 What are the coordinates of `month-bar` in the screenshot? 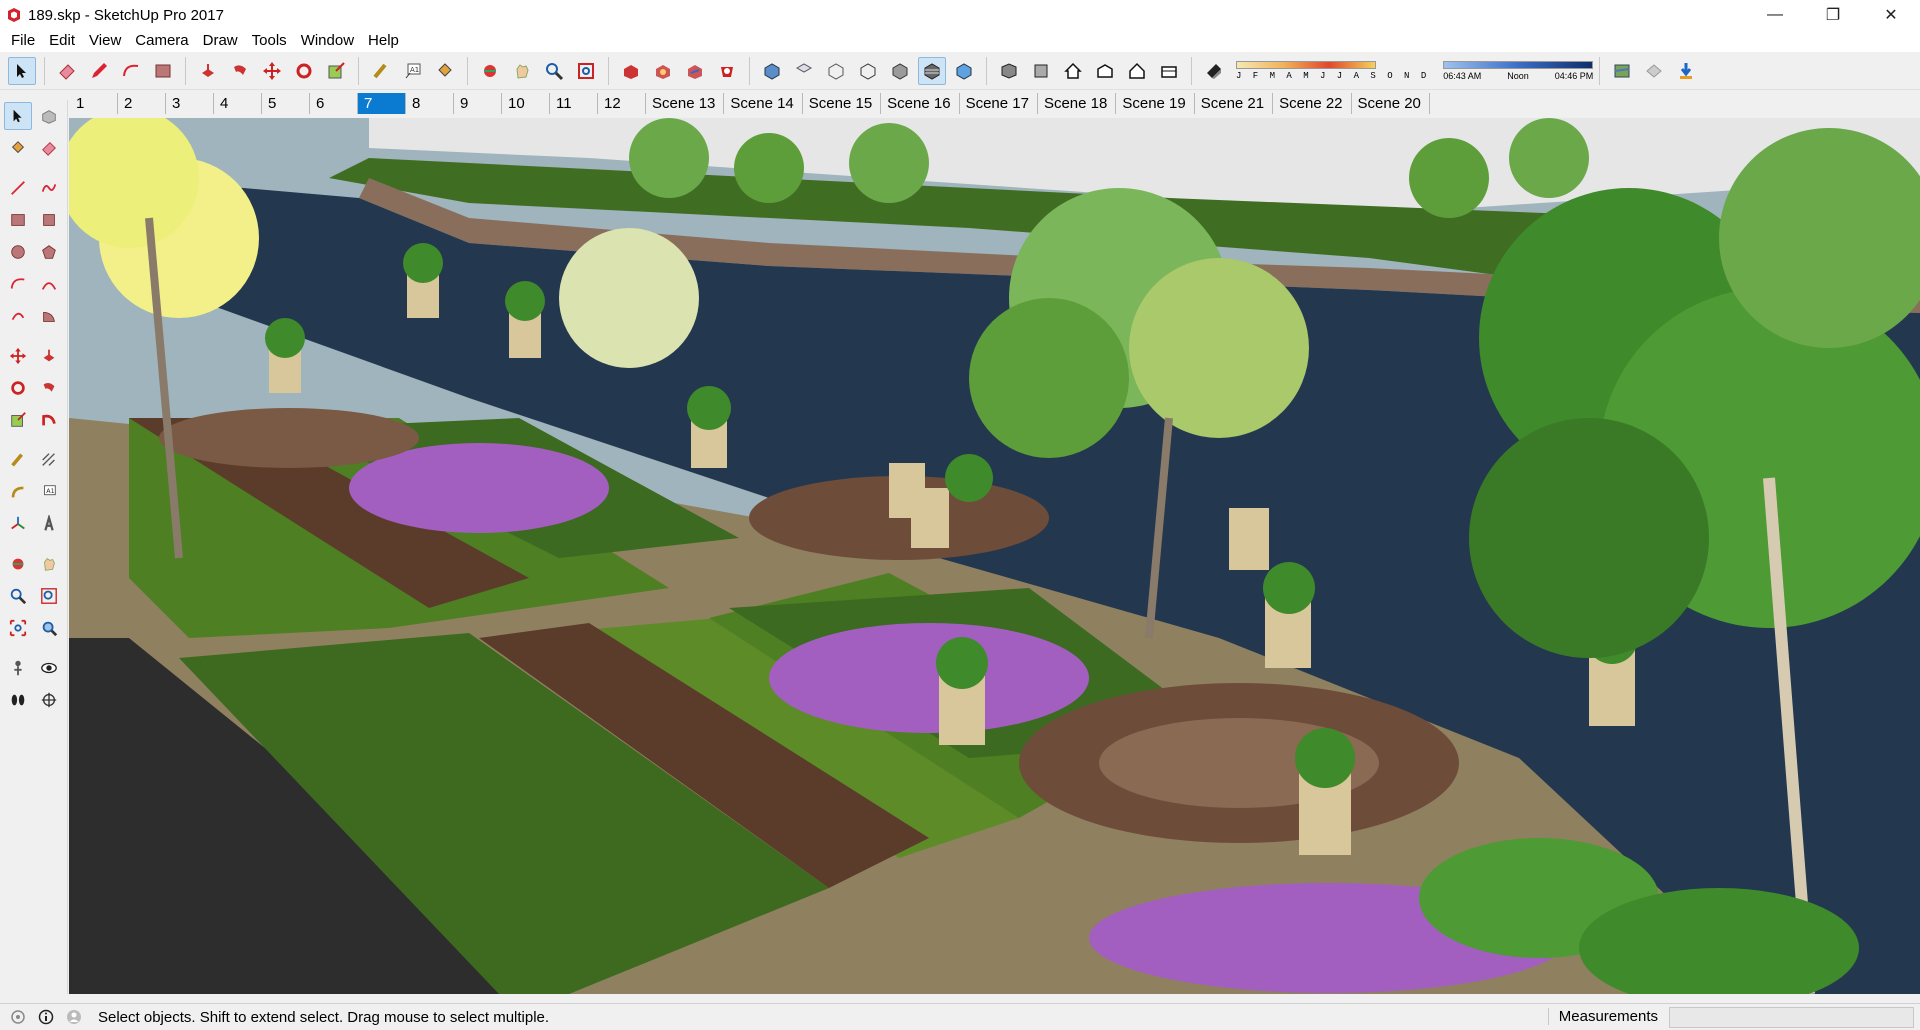 It's located at (1306, 64).